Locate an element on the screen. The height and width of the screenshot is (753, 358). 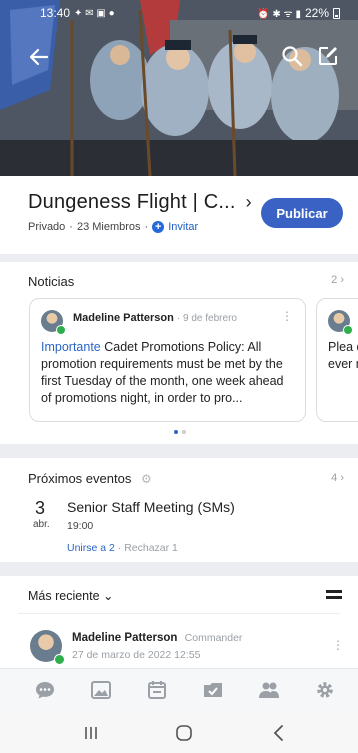
notification-icons: ✦ ✉ ▣ ● is located at coordinates (94, 13).